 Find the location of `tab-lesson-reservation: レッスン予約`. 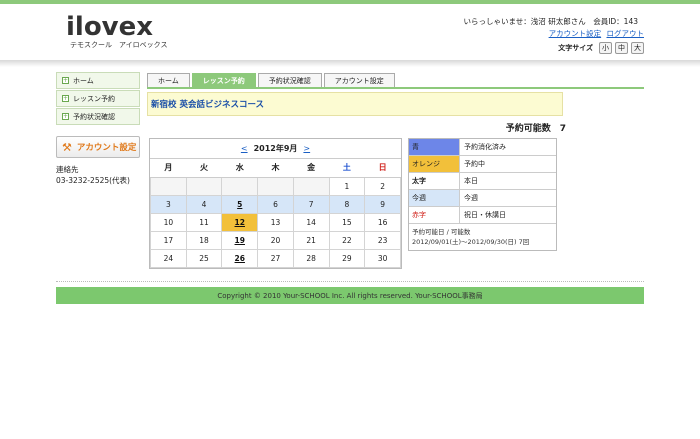

tab-lesson-reservation: レッスン予約 is located at coordinates (223, 80).